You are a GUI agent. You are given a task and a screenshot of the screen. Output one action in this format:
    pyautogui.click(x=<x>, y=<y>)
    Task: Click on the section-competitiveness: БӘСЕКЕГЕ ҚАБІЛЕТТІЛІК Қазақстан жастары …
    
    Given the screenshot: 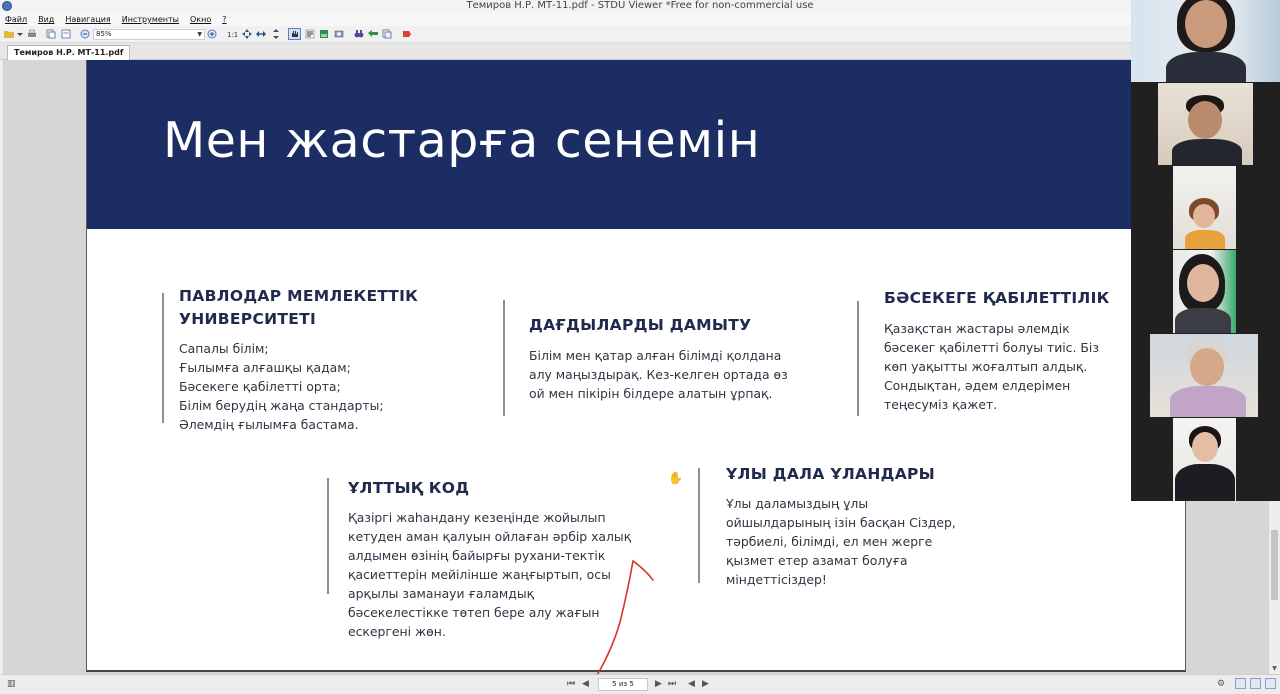 What is the action you would take?
    pyautogui.click(x=1017, y=354)
    